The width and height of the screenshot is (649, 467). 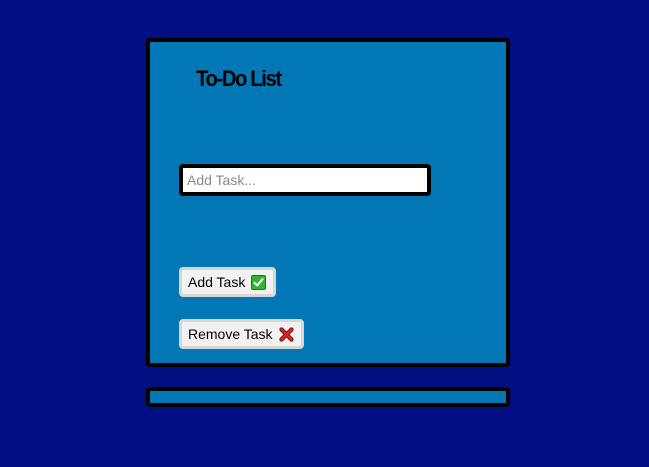 What do you see at coordinates (217, 282) in the screenshot?
I see `add-task-label: Add Task` at bounding box center [217, 282].